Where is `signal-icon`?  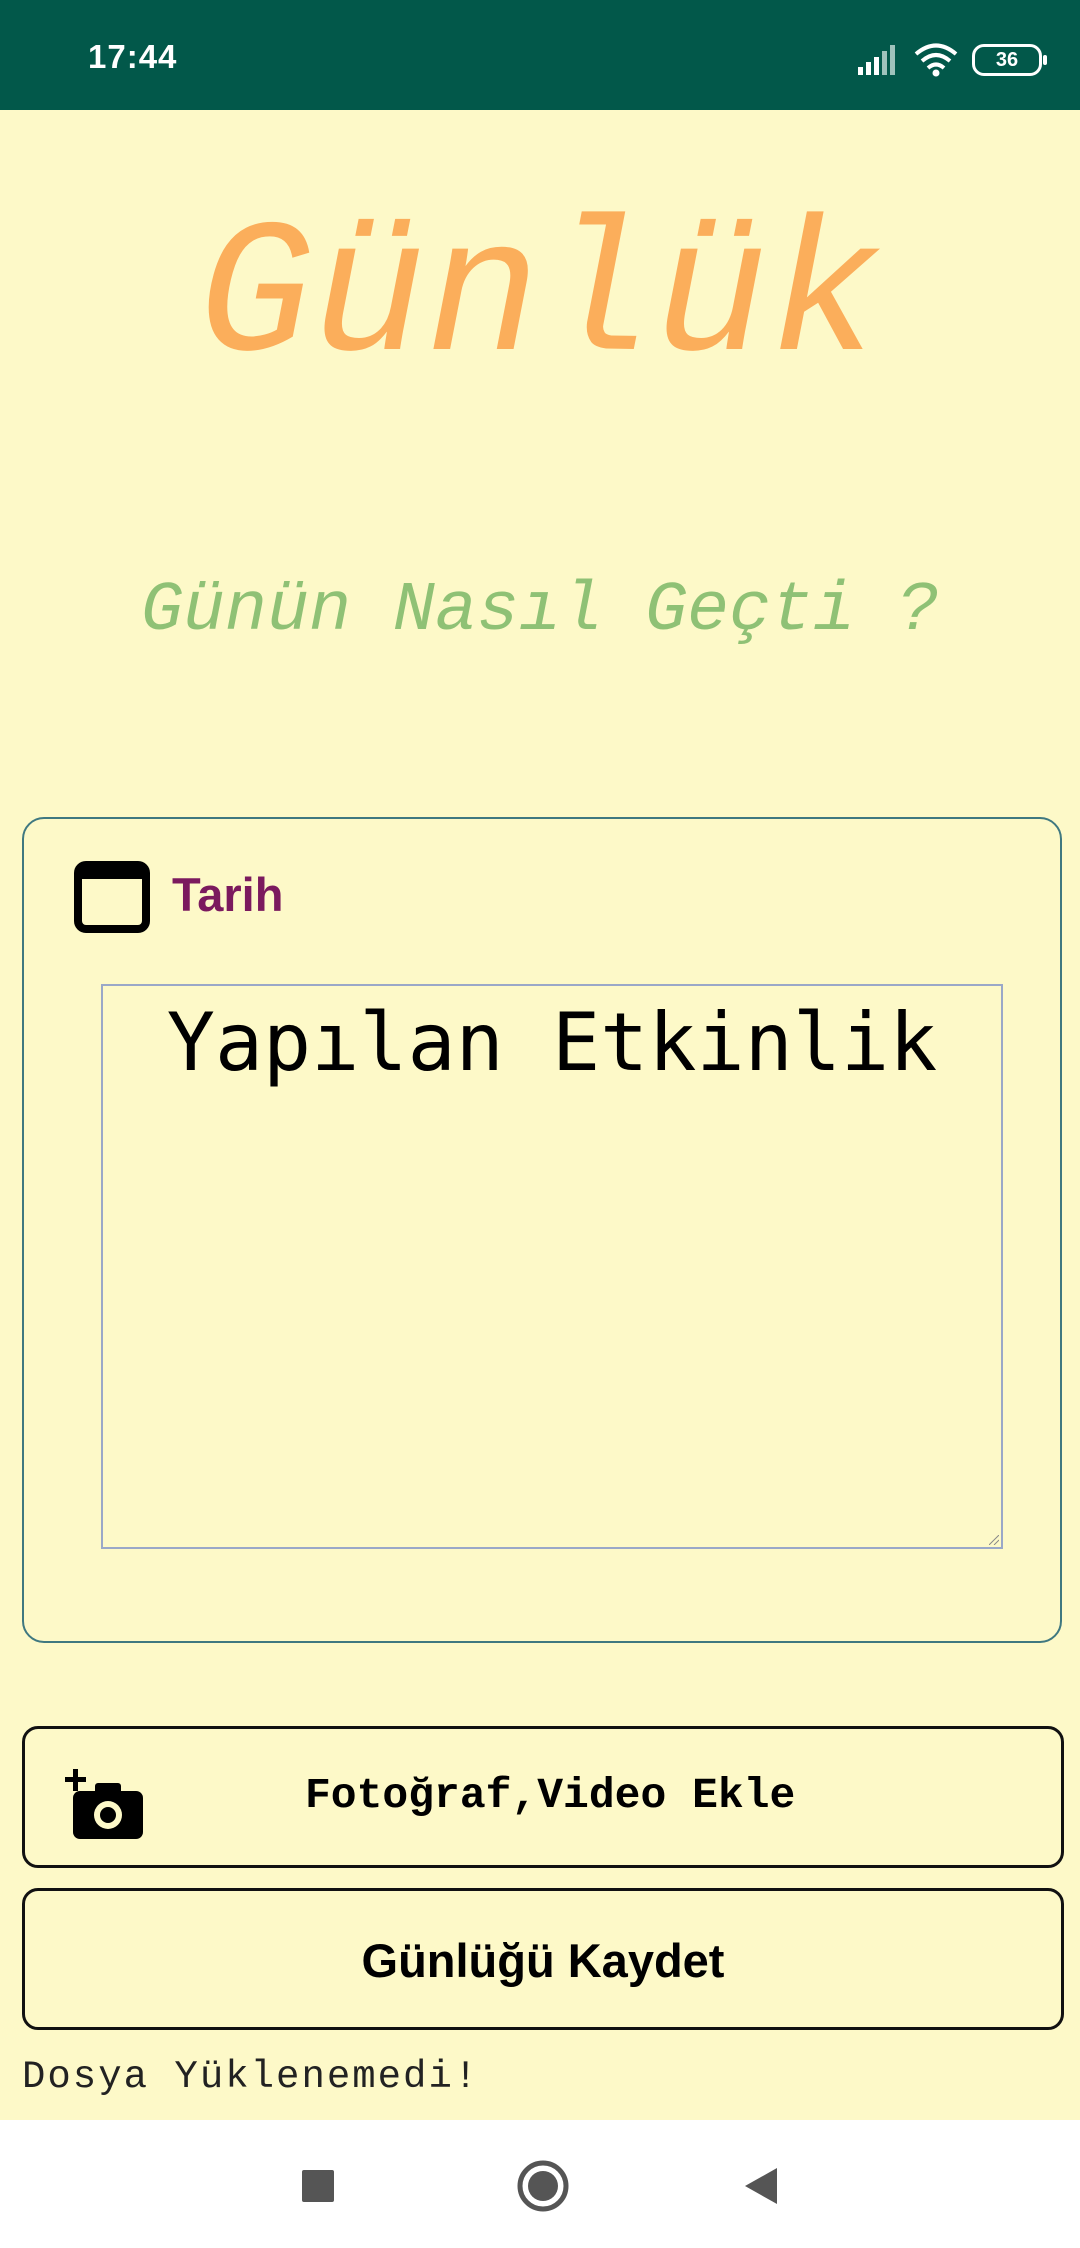 signal-icon is located at coordinates (876, 60).